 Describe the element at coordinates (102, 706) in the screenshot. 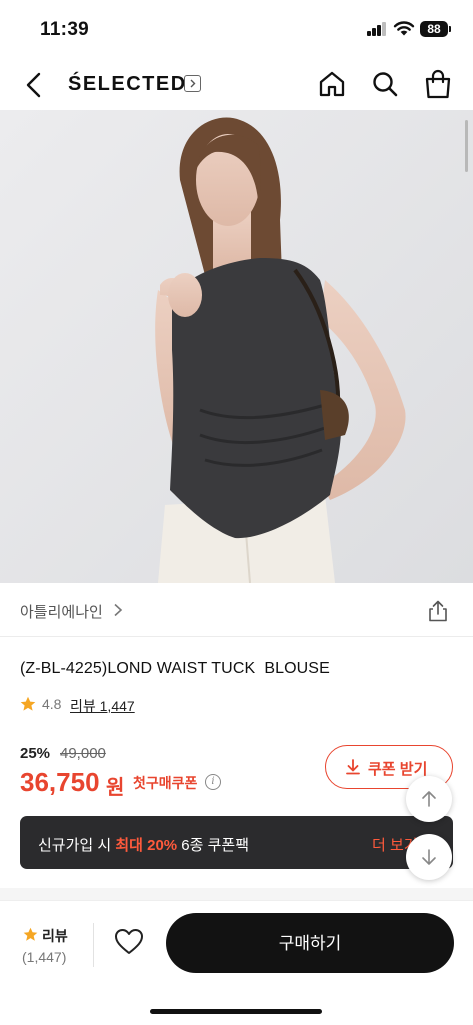

I see `review-count-link: 리뷰 1,447` at that location.